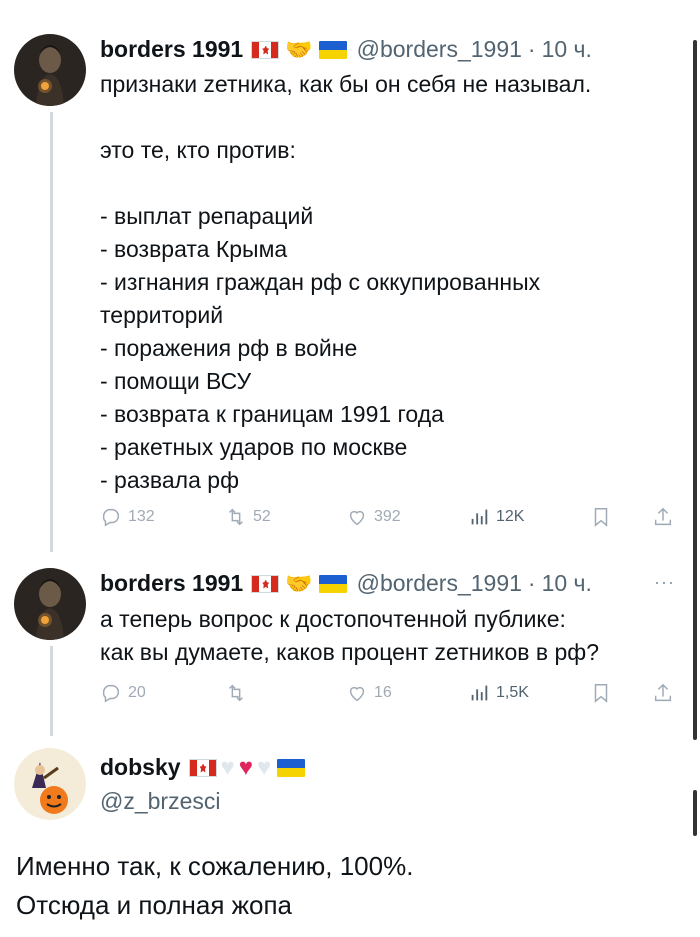 This screenshot has height=937, width=700. I want to click on views-count: 1,5K, so click(512, 692).